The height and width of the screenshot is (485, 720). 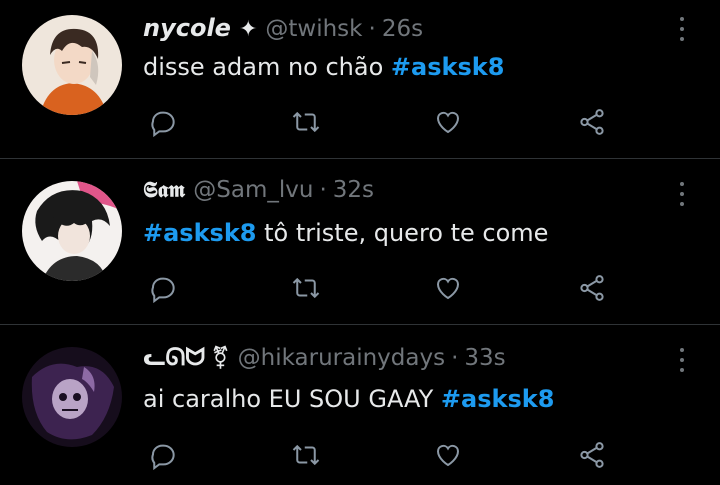 I want to click on user-handle: @twihsk, so click(x=313, y=29).